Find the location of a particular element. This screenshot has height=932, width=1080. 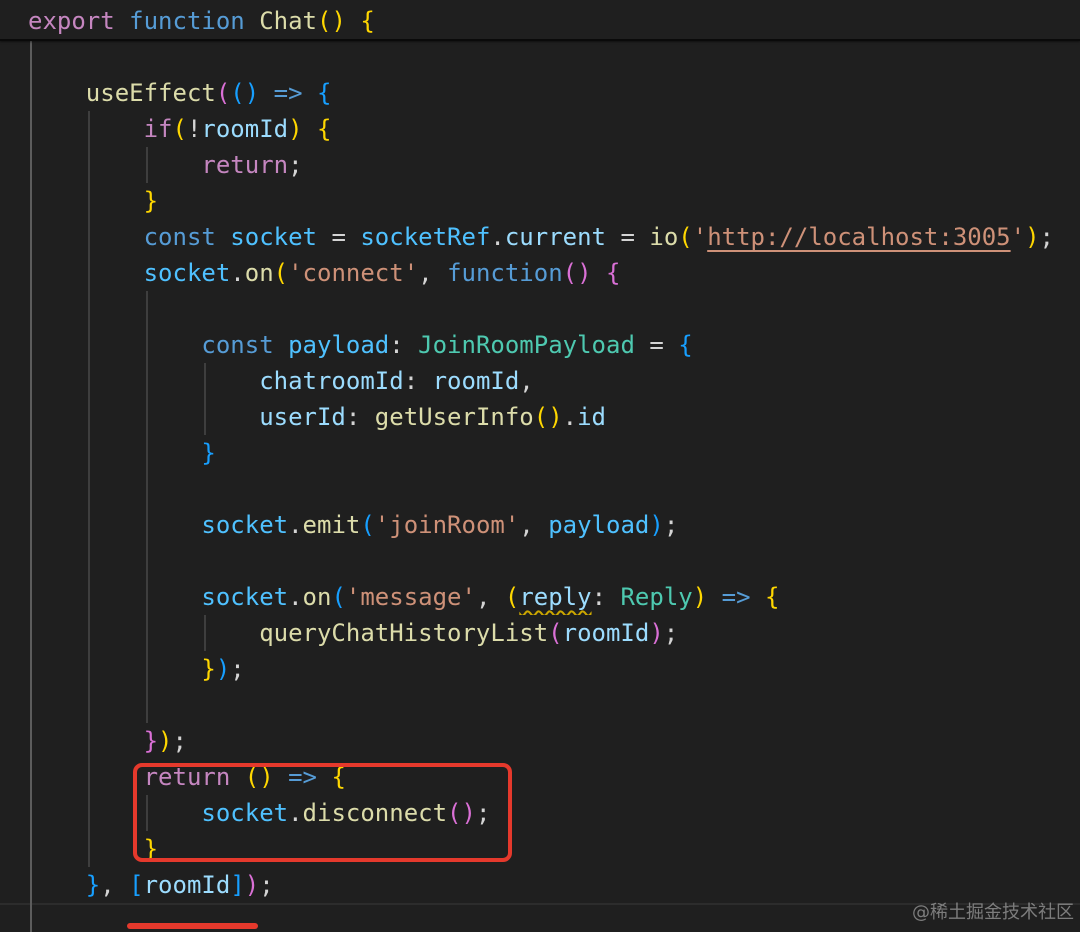

function-name-token: io is located at coordinates (664, 237).